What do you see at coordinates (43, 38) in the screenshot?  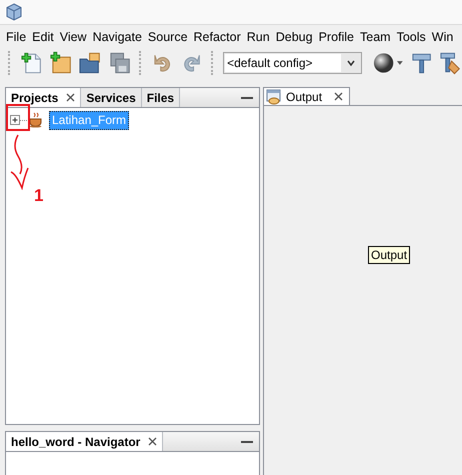 I see `menu-item: Edit` at bounding box center [43, 38].